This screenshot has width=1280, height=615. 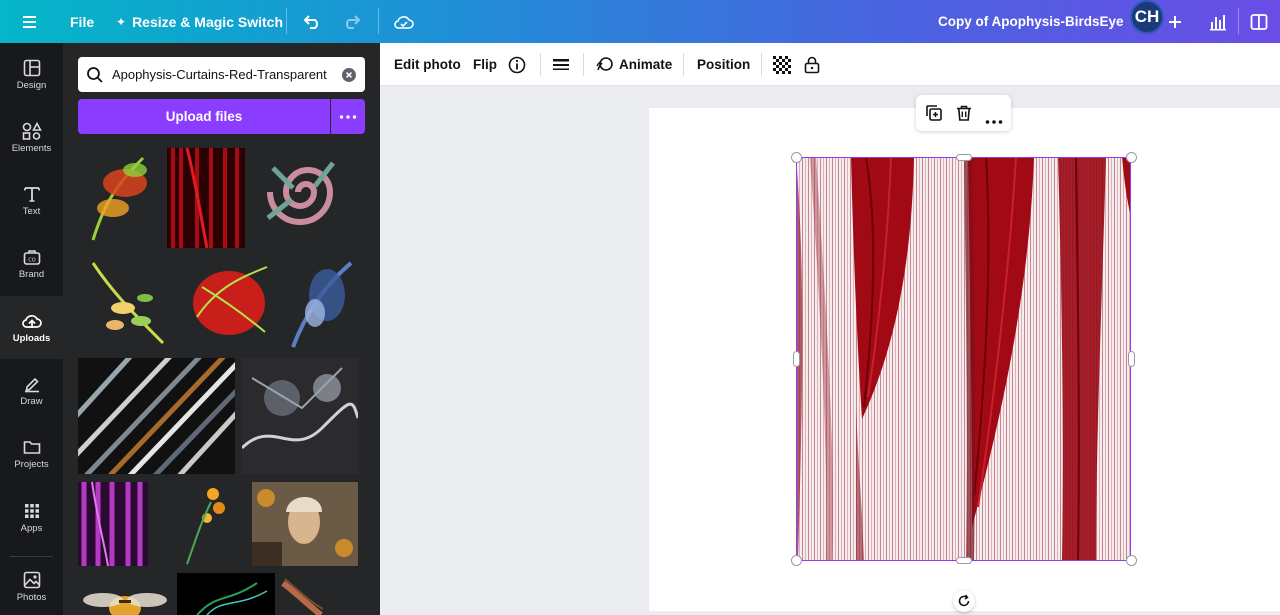 I want to click on layout-icon, so click(x=31, y=67).